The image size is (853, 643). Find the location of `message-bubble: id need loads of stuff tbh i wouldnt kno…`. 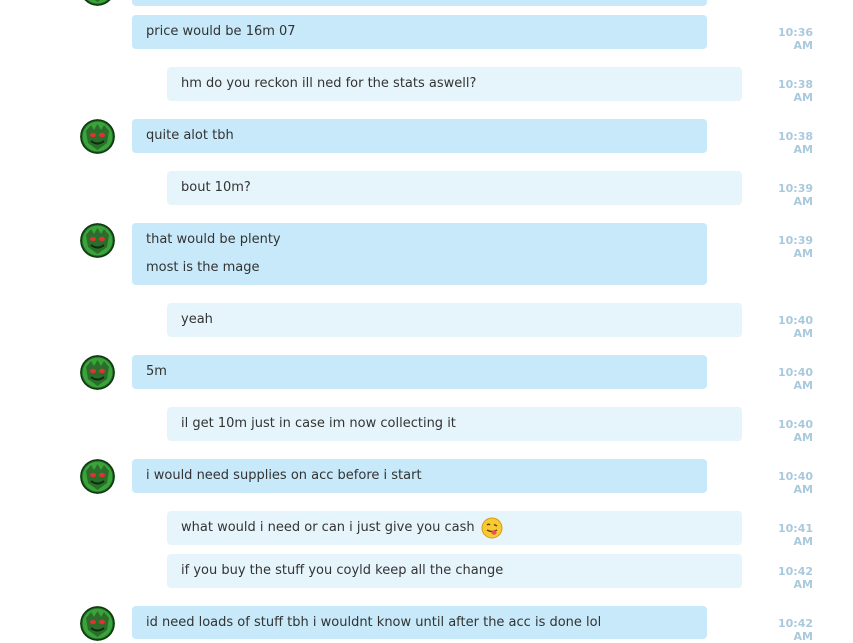

message-bubble: id need loads of stuff tbh i wouldnt kno… is located at coordinates (419, 622).